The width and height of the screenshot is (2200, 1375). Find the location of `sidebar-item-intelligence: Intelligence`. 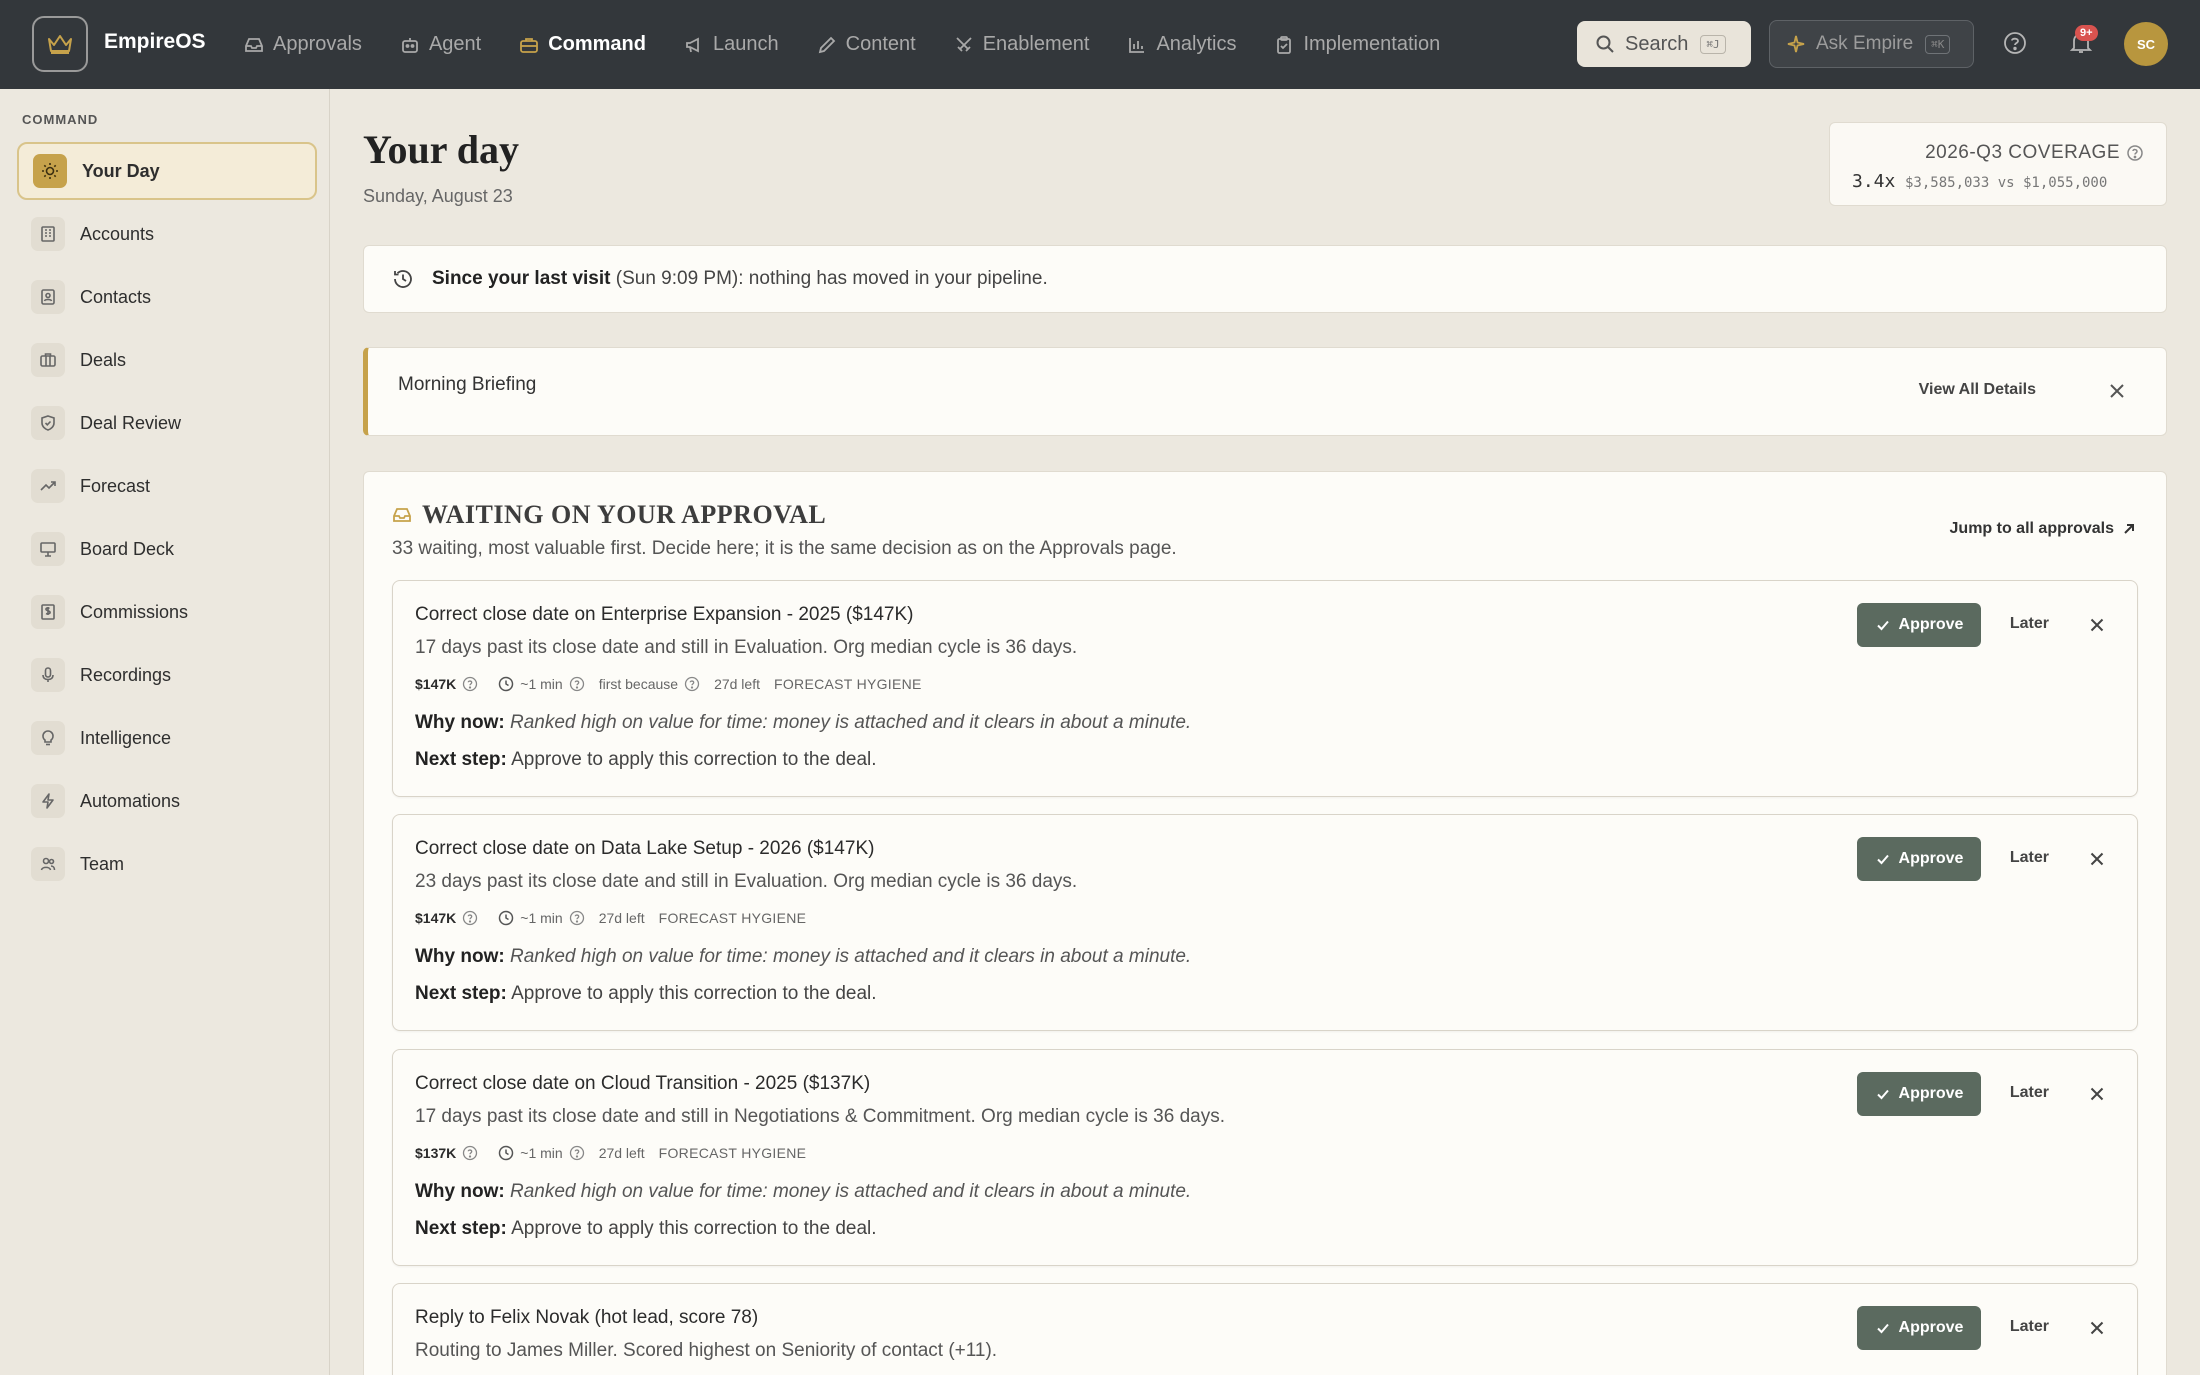

sidebar-item-intelligence: Intelligence is located at coordinates (167, 738).